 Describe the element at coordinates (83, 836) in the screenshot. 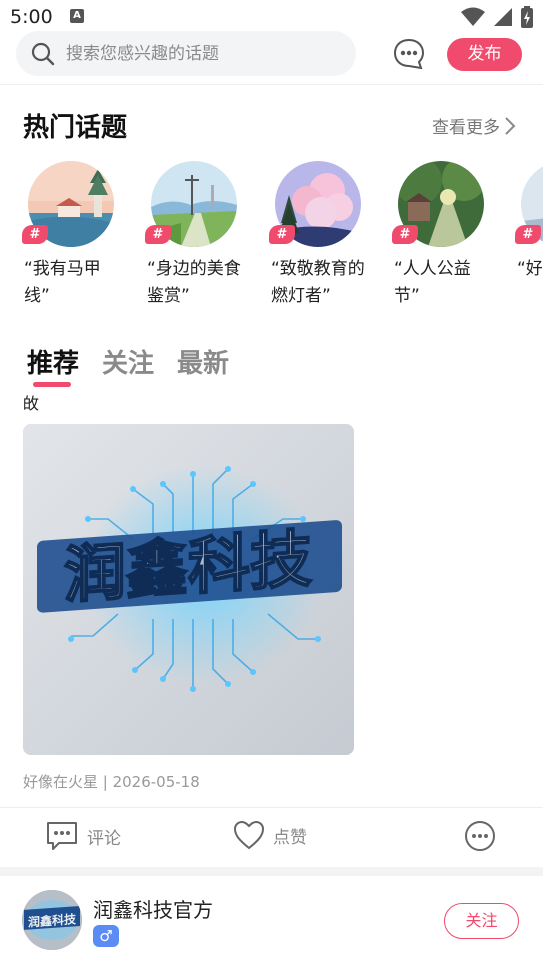

I see `comment-button: 评论` at that location.